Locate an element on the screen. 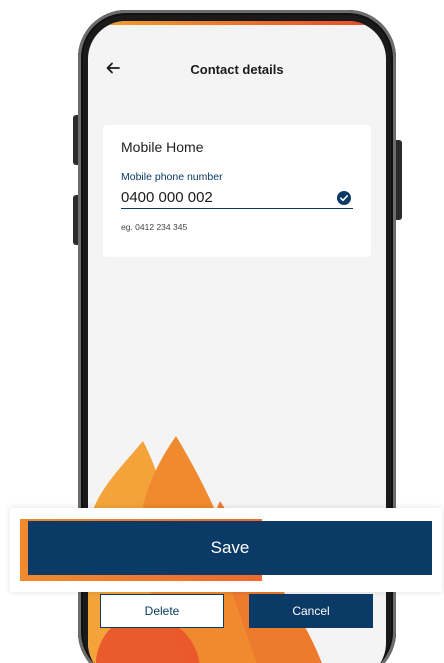 The height and width of the screenshot is (663, 444). delete-button: Delete is located at coordinates (162, 611).